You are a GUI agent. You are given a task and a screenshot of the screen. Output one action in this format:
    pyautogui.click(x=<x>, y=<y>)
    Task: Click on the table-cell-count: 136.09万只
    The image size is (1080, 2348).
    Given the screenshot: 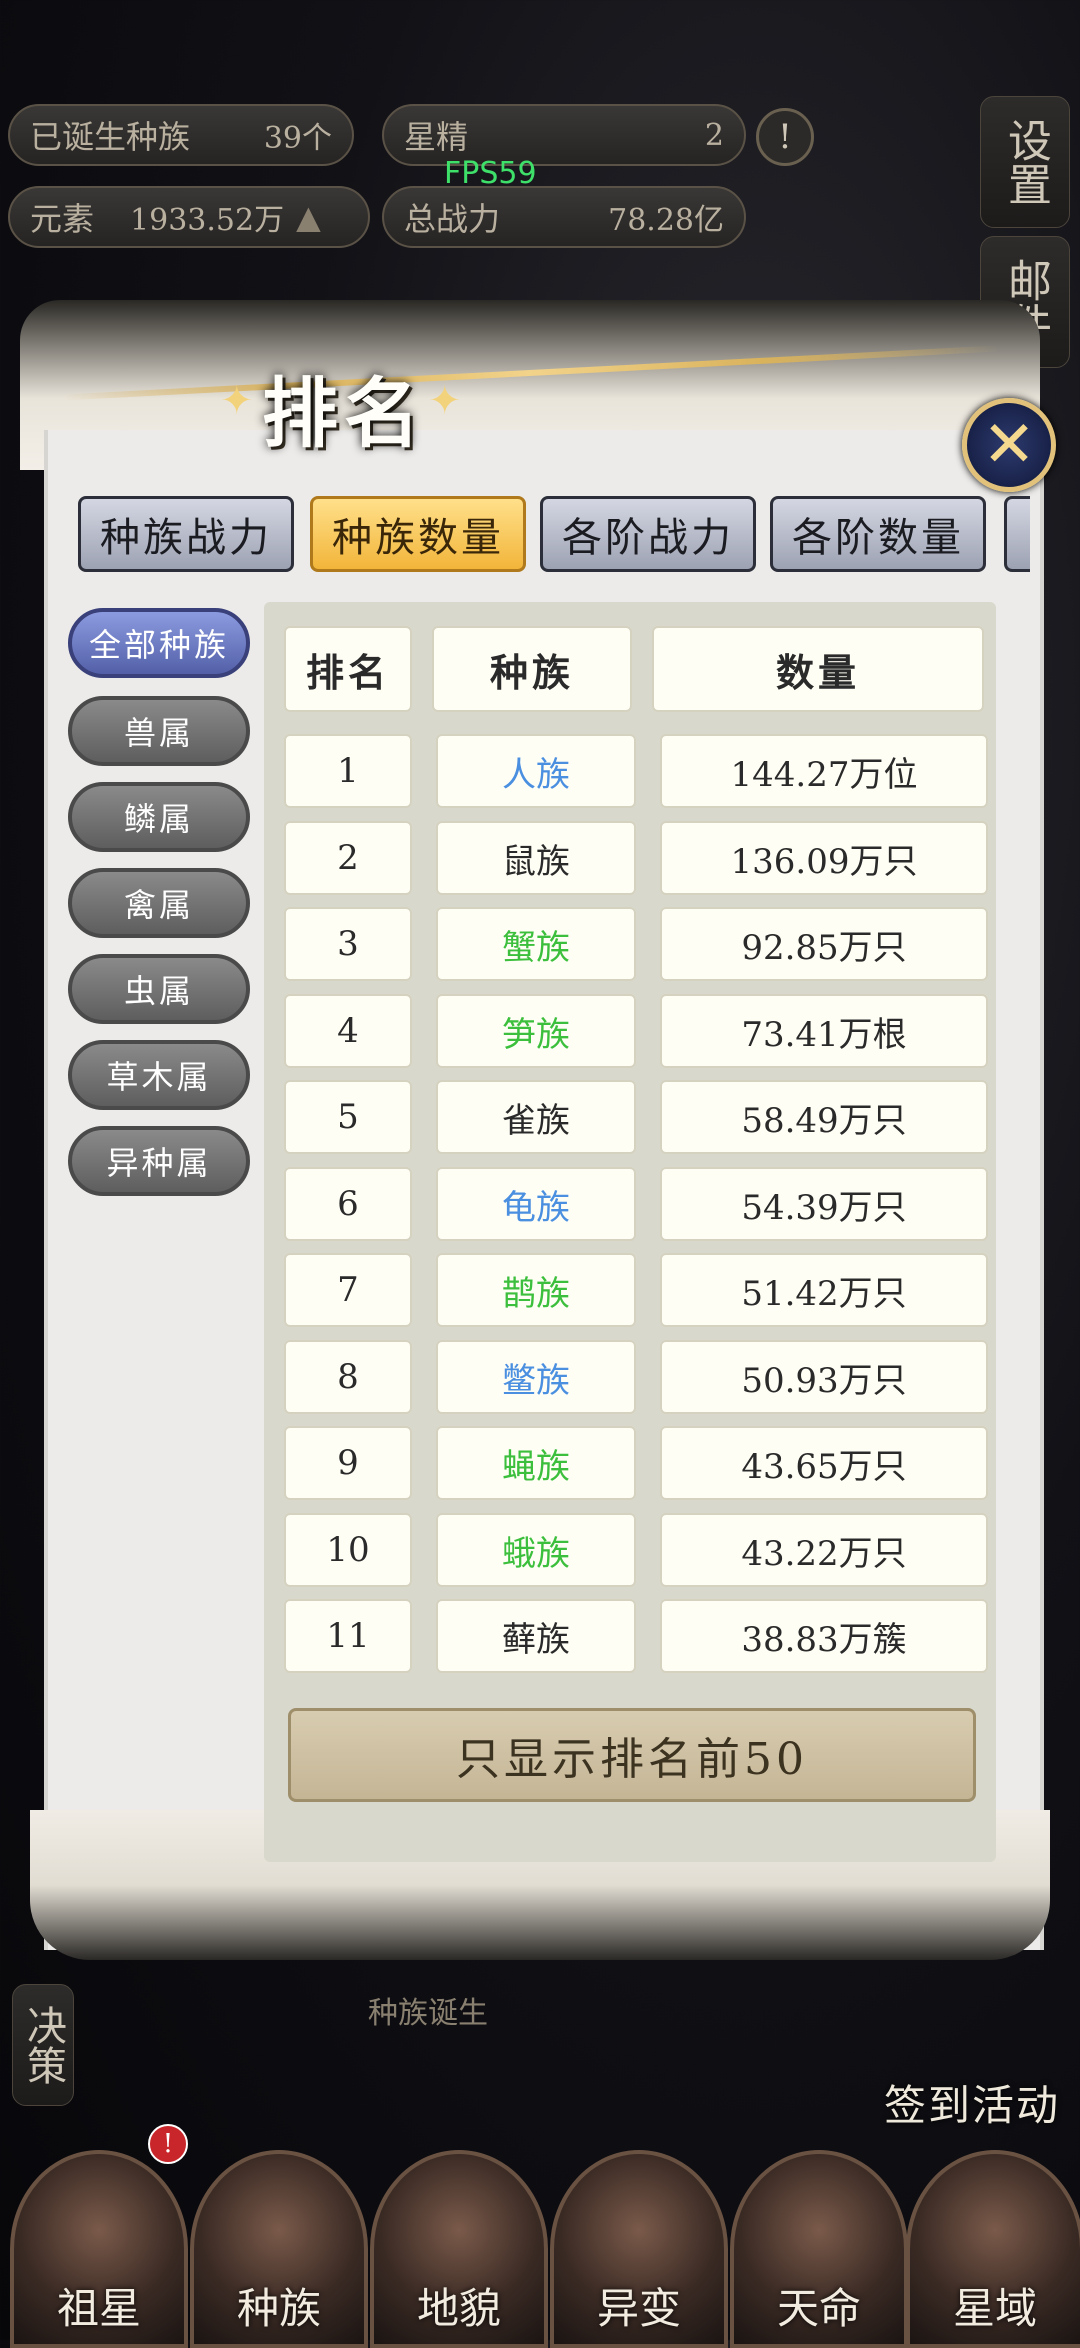 What is the action you would take?
    pyautogui.click(x=824, y=858)
    